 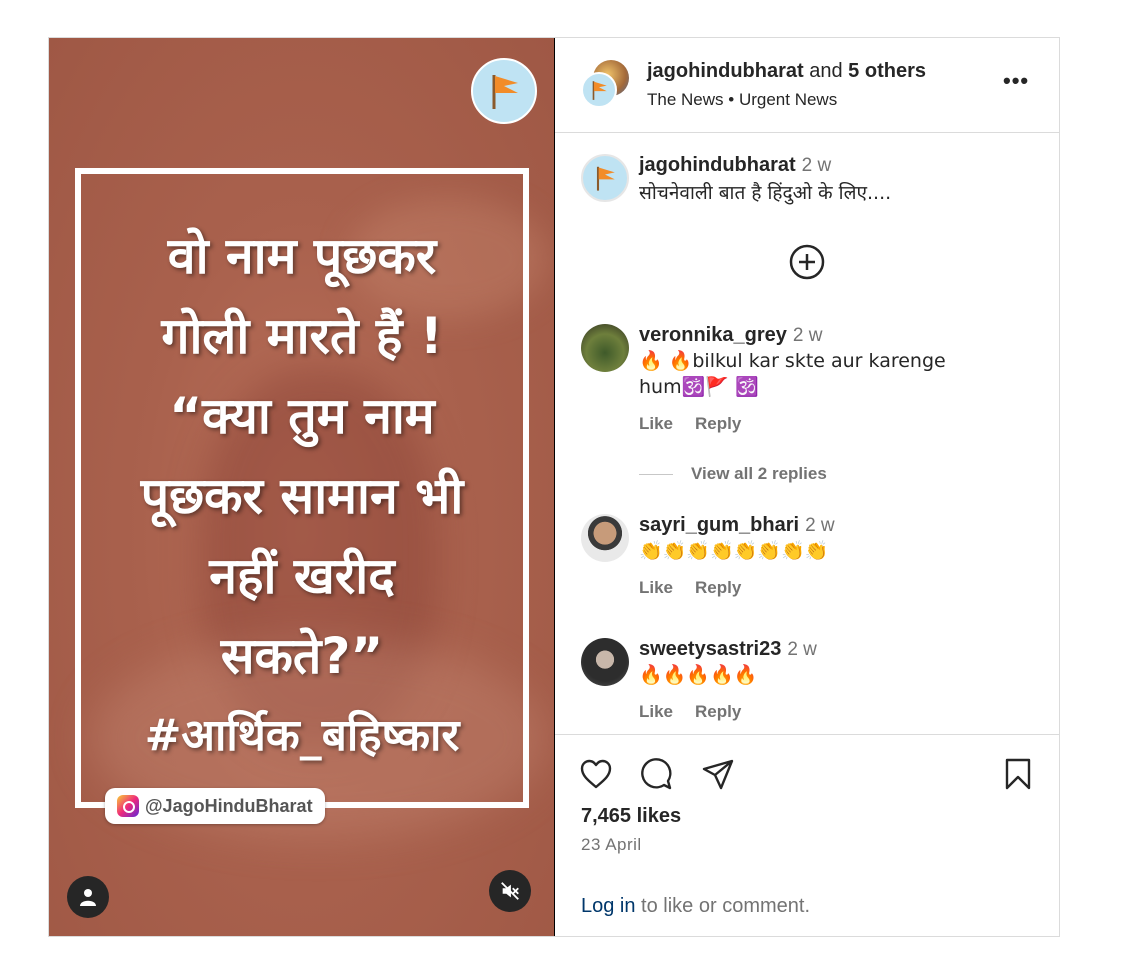 I want to click on tagged-users-button, so click(x=88, y=897).